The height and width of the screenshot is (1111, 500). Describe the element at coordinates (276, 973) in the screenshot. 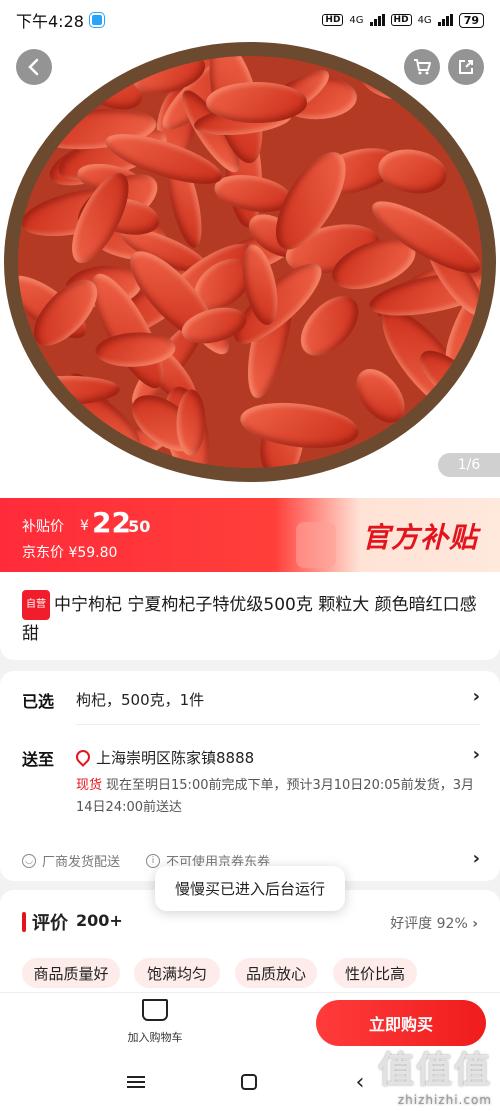

I see `review-tag: 品质放心` at that location.